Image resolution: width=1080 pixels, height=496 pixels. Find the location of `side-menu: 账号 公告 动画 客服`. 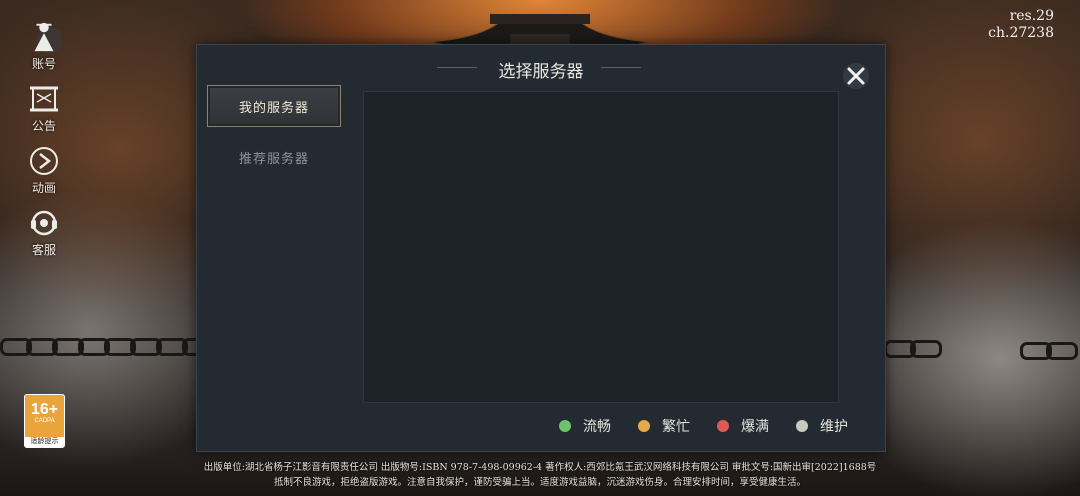

side-menu: 账号 公告 动画 客服 is located at coordinates (44, 144).